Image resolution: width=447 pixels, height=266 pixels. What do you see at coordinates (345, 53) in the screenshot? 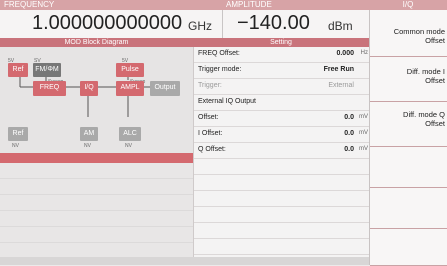
I see `setting-value: 0.000` at bounding box center [345, 53].